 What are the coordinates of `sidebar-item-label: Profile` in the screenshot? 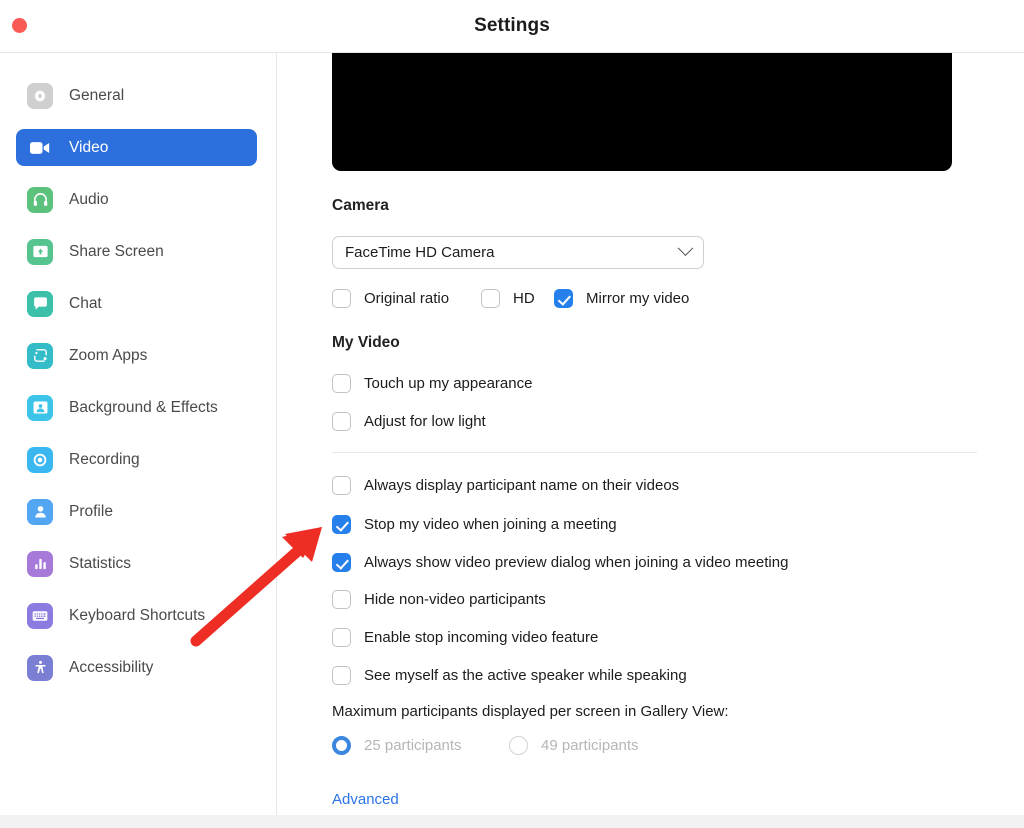 It's located at (91, 511).